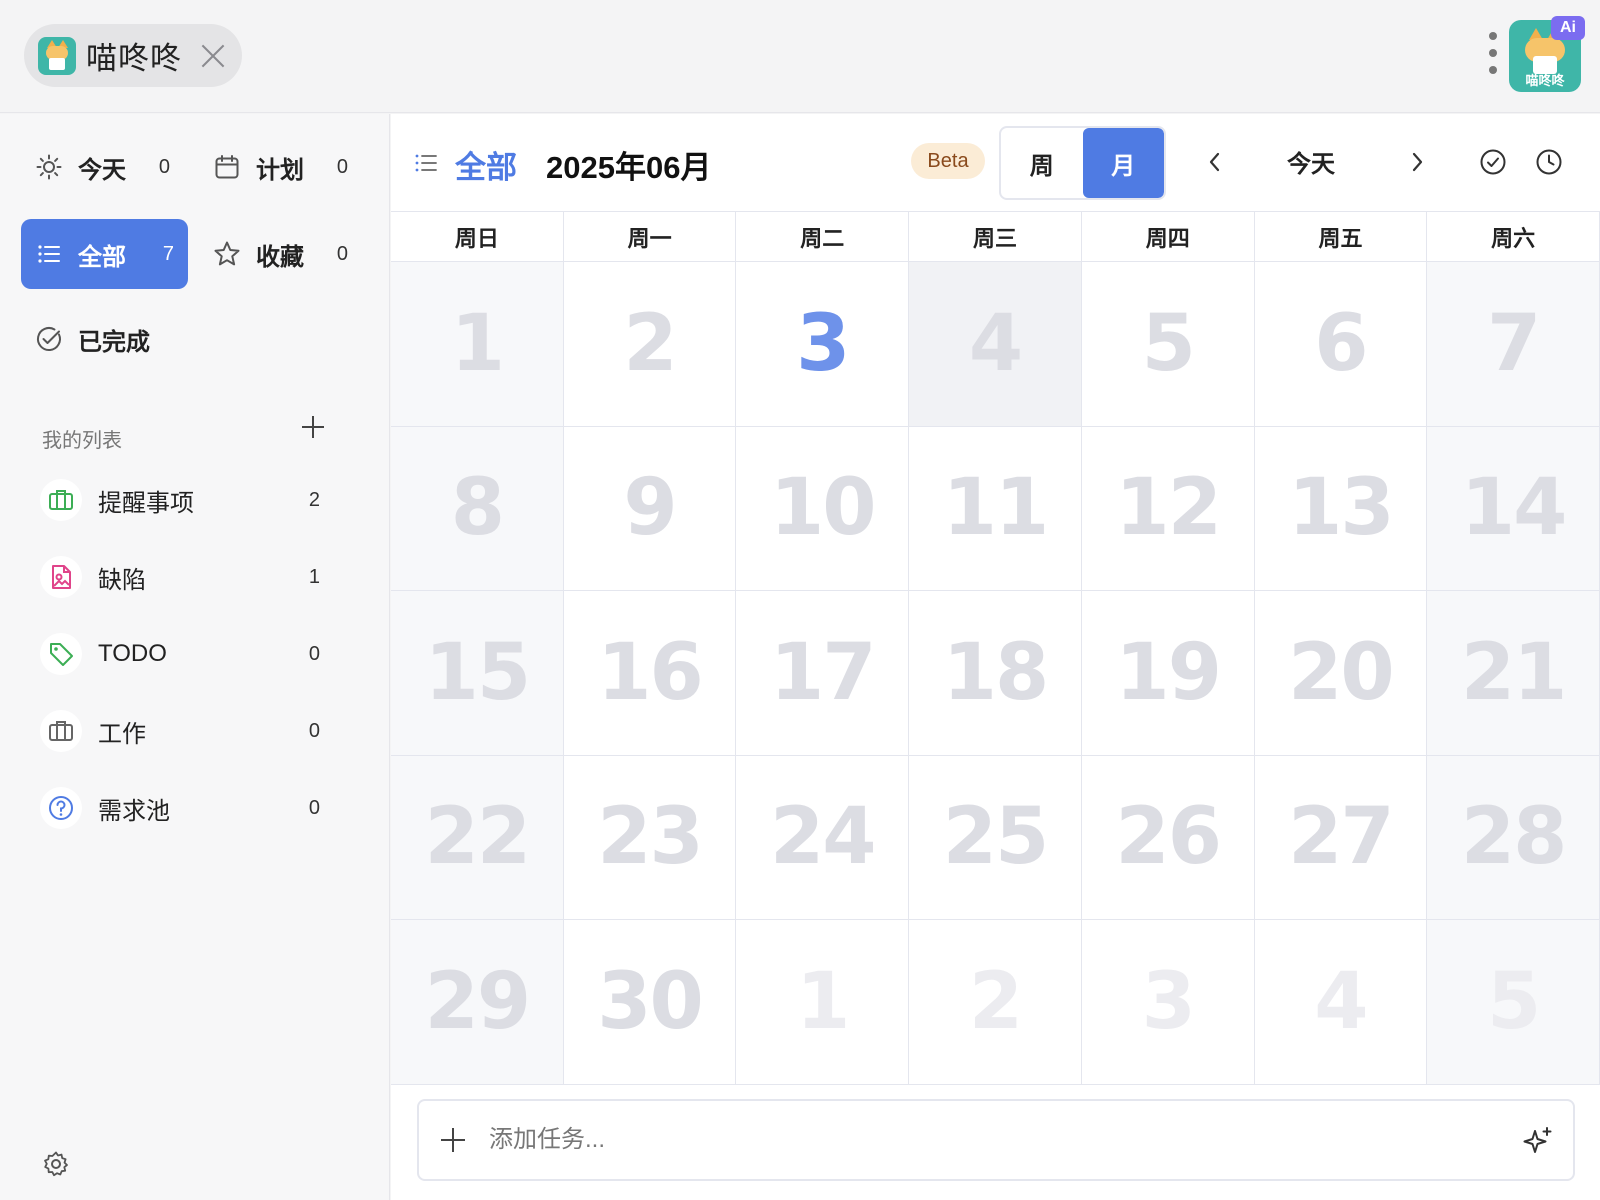 The width and height of the screenshot is (1600, 1200). What do you see at coordinates (1311, 161) in the screenshot?
I see `today-button: 今天` at bounding box center [1311, 161].